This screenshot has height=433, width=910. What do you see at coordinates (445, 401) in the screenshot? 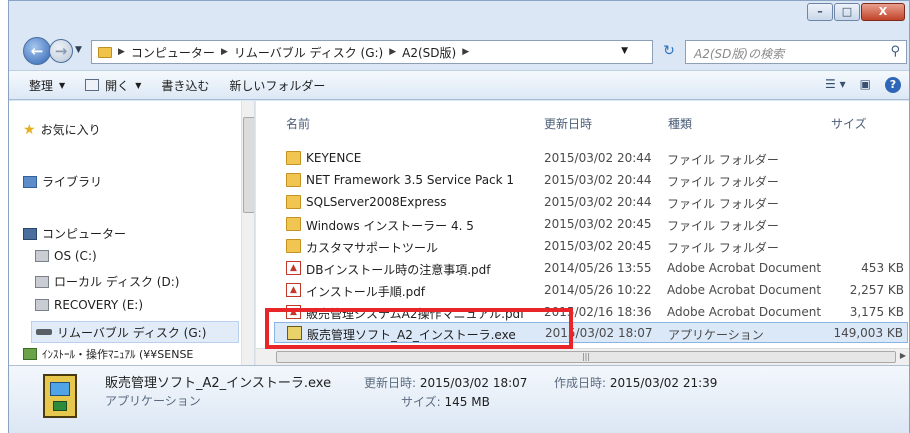
I see `details-size: サイズ: 145 MB` at bounding box center [445, 401].